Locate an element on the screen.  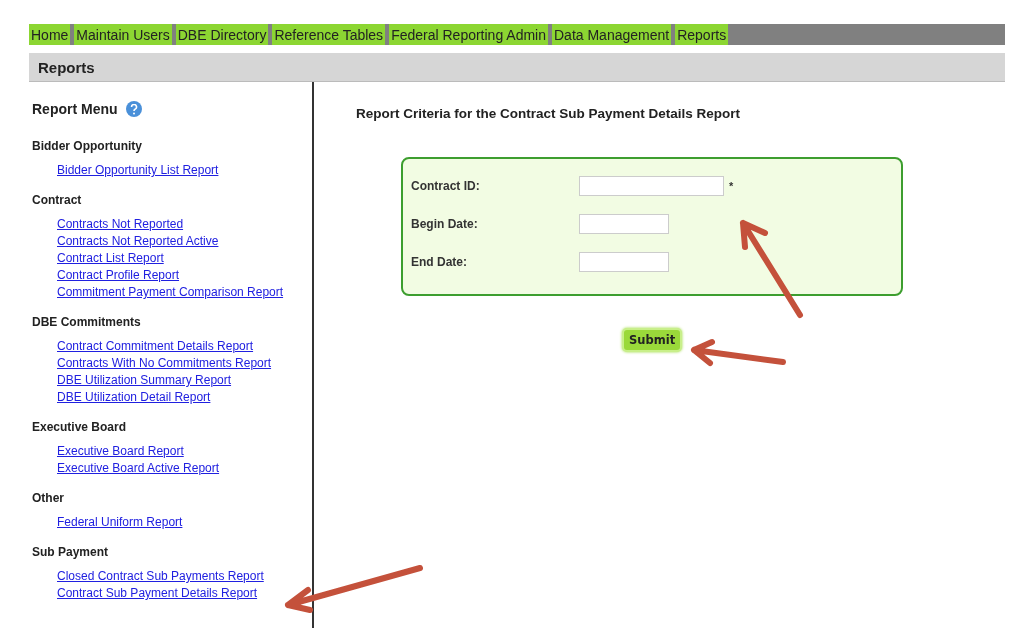
report-link: Closed Contract Sub Payments Report is located at coordinates (160, 576).